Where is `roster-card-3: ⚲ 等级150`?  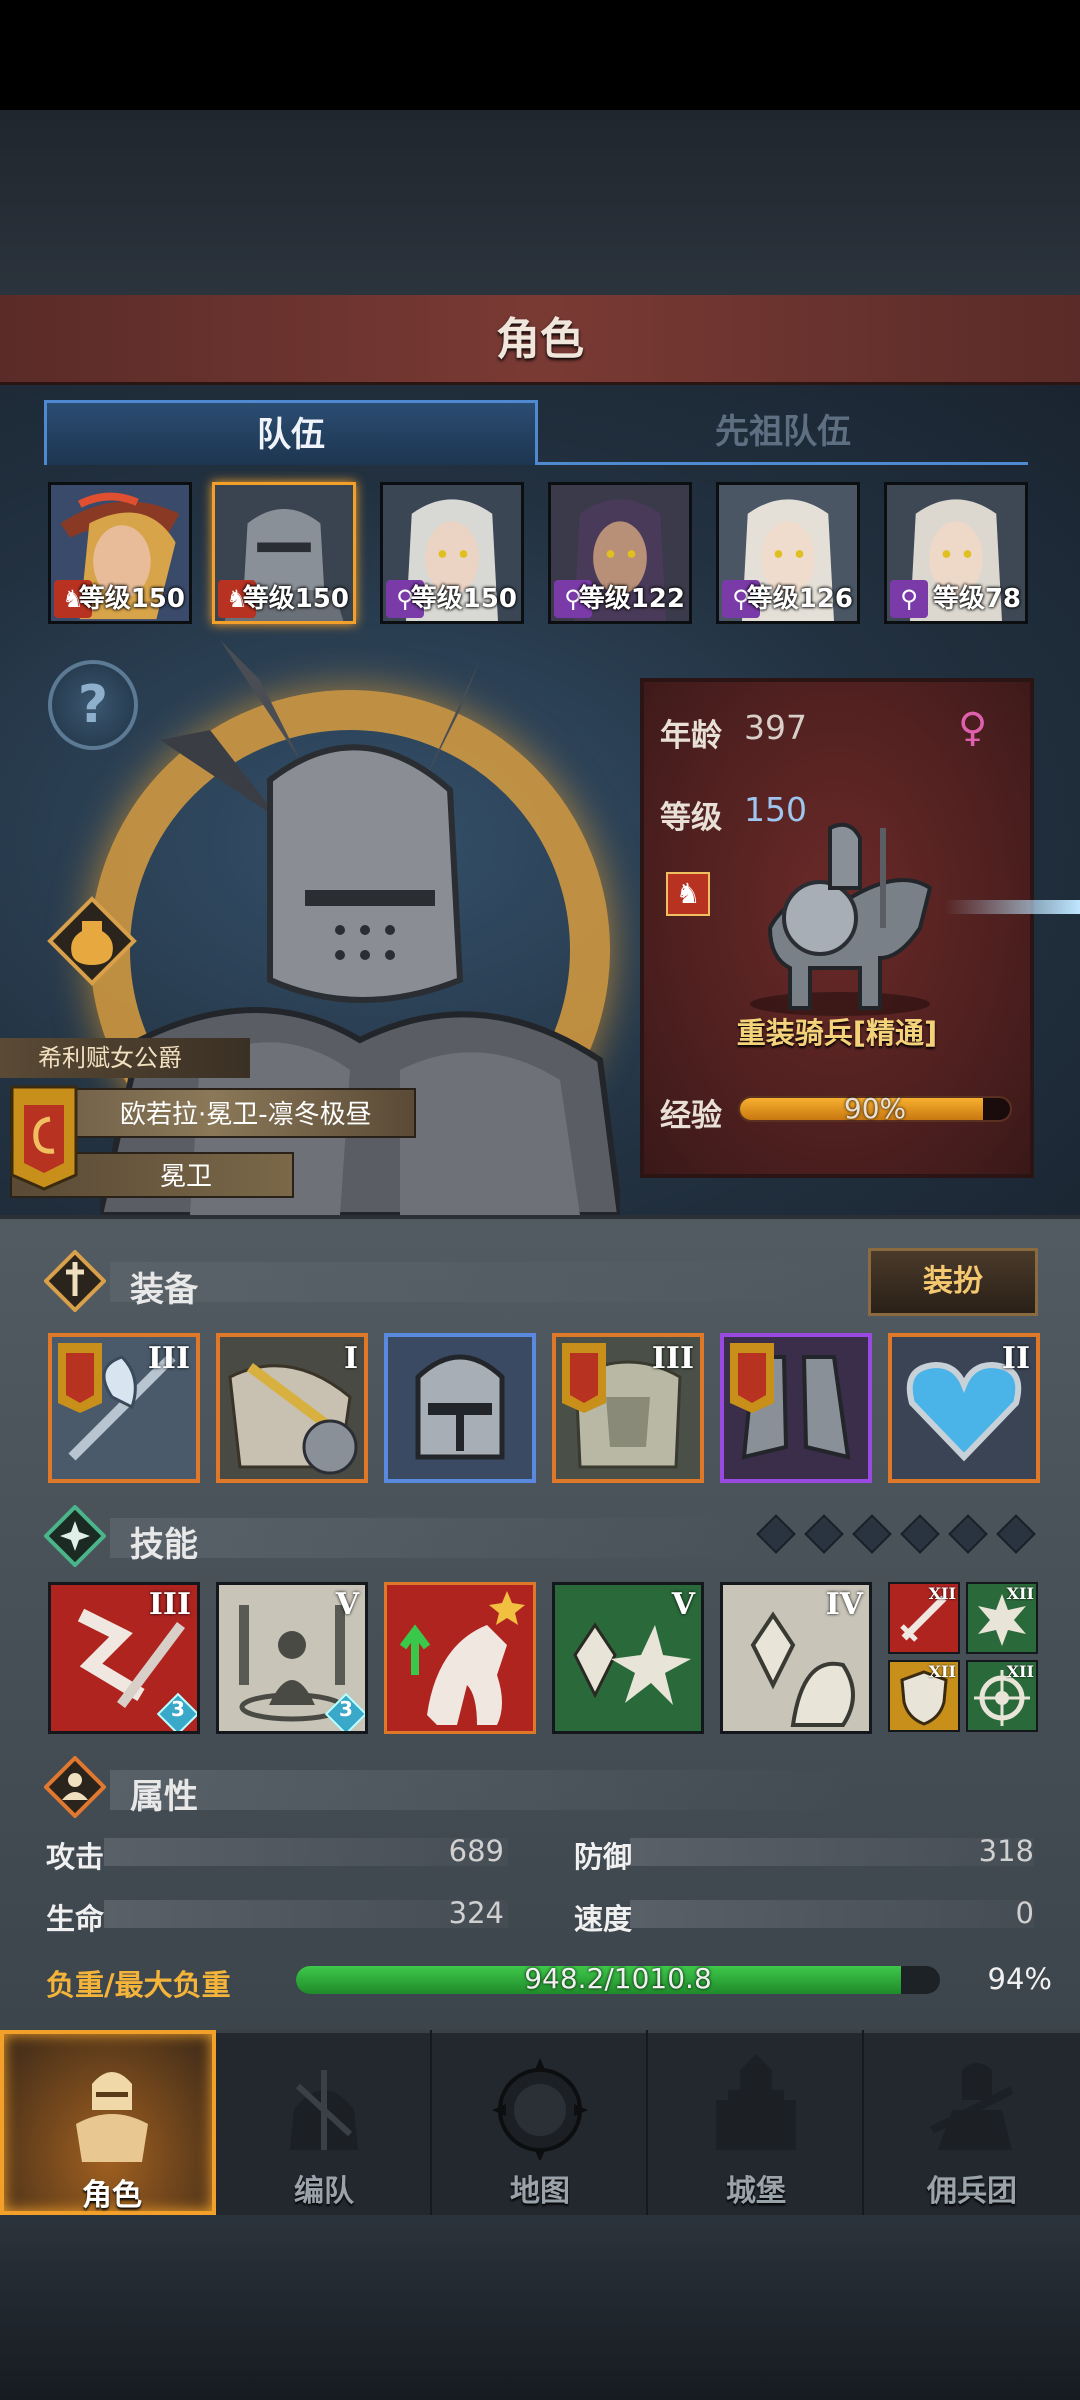 roster-card-3: ⚲ 等级150 is located at coordinates (452, 553).